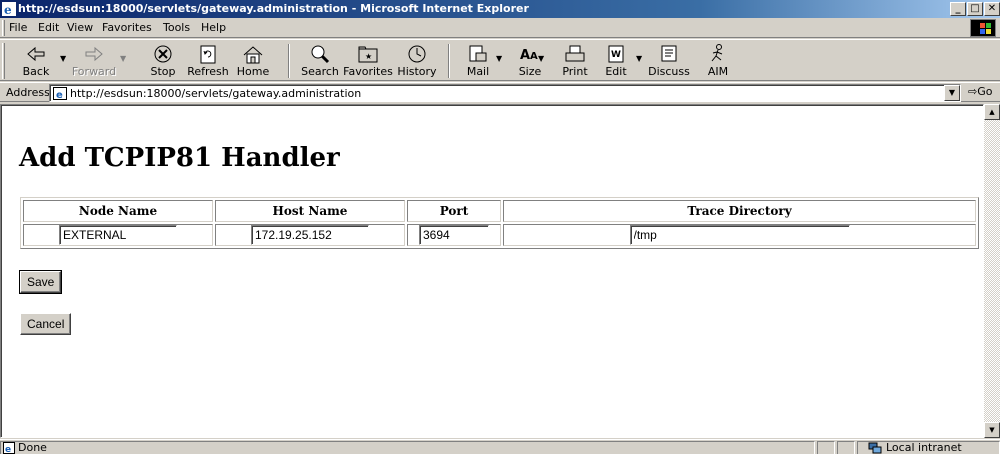 Image resolution: width=1000 pixels, height=454 pixels. I want to click on mail-button: Mail, so click(478, 61).